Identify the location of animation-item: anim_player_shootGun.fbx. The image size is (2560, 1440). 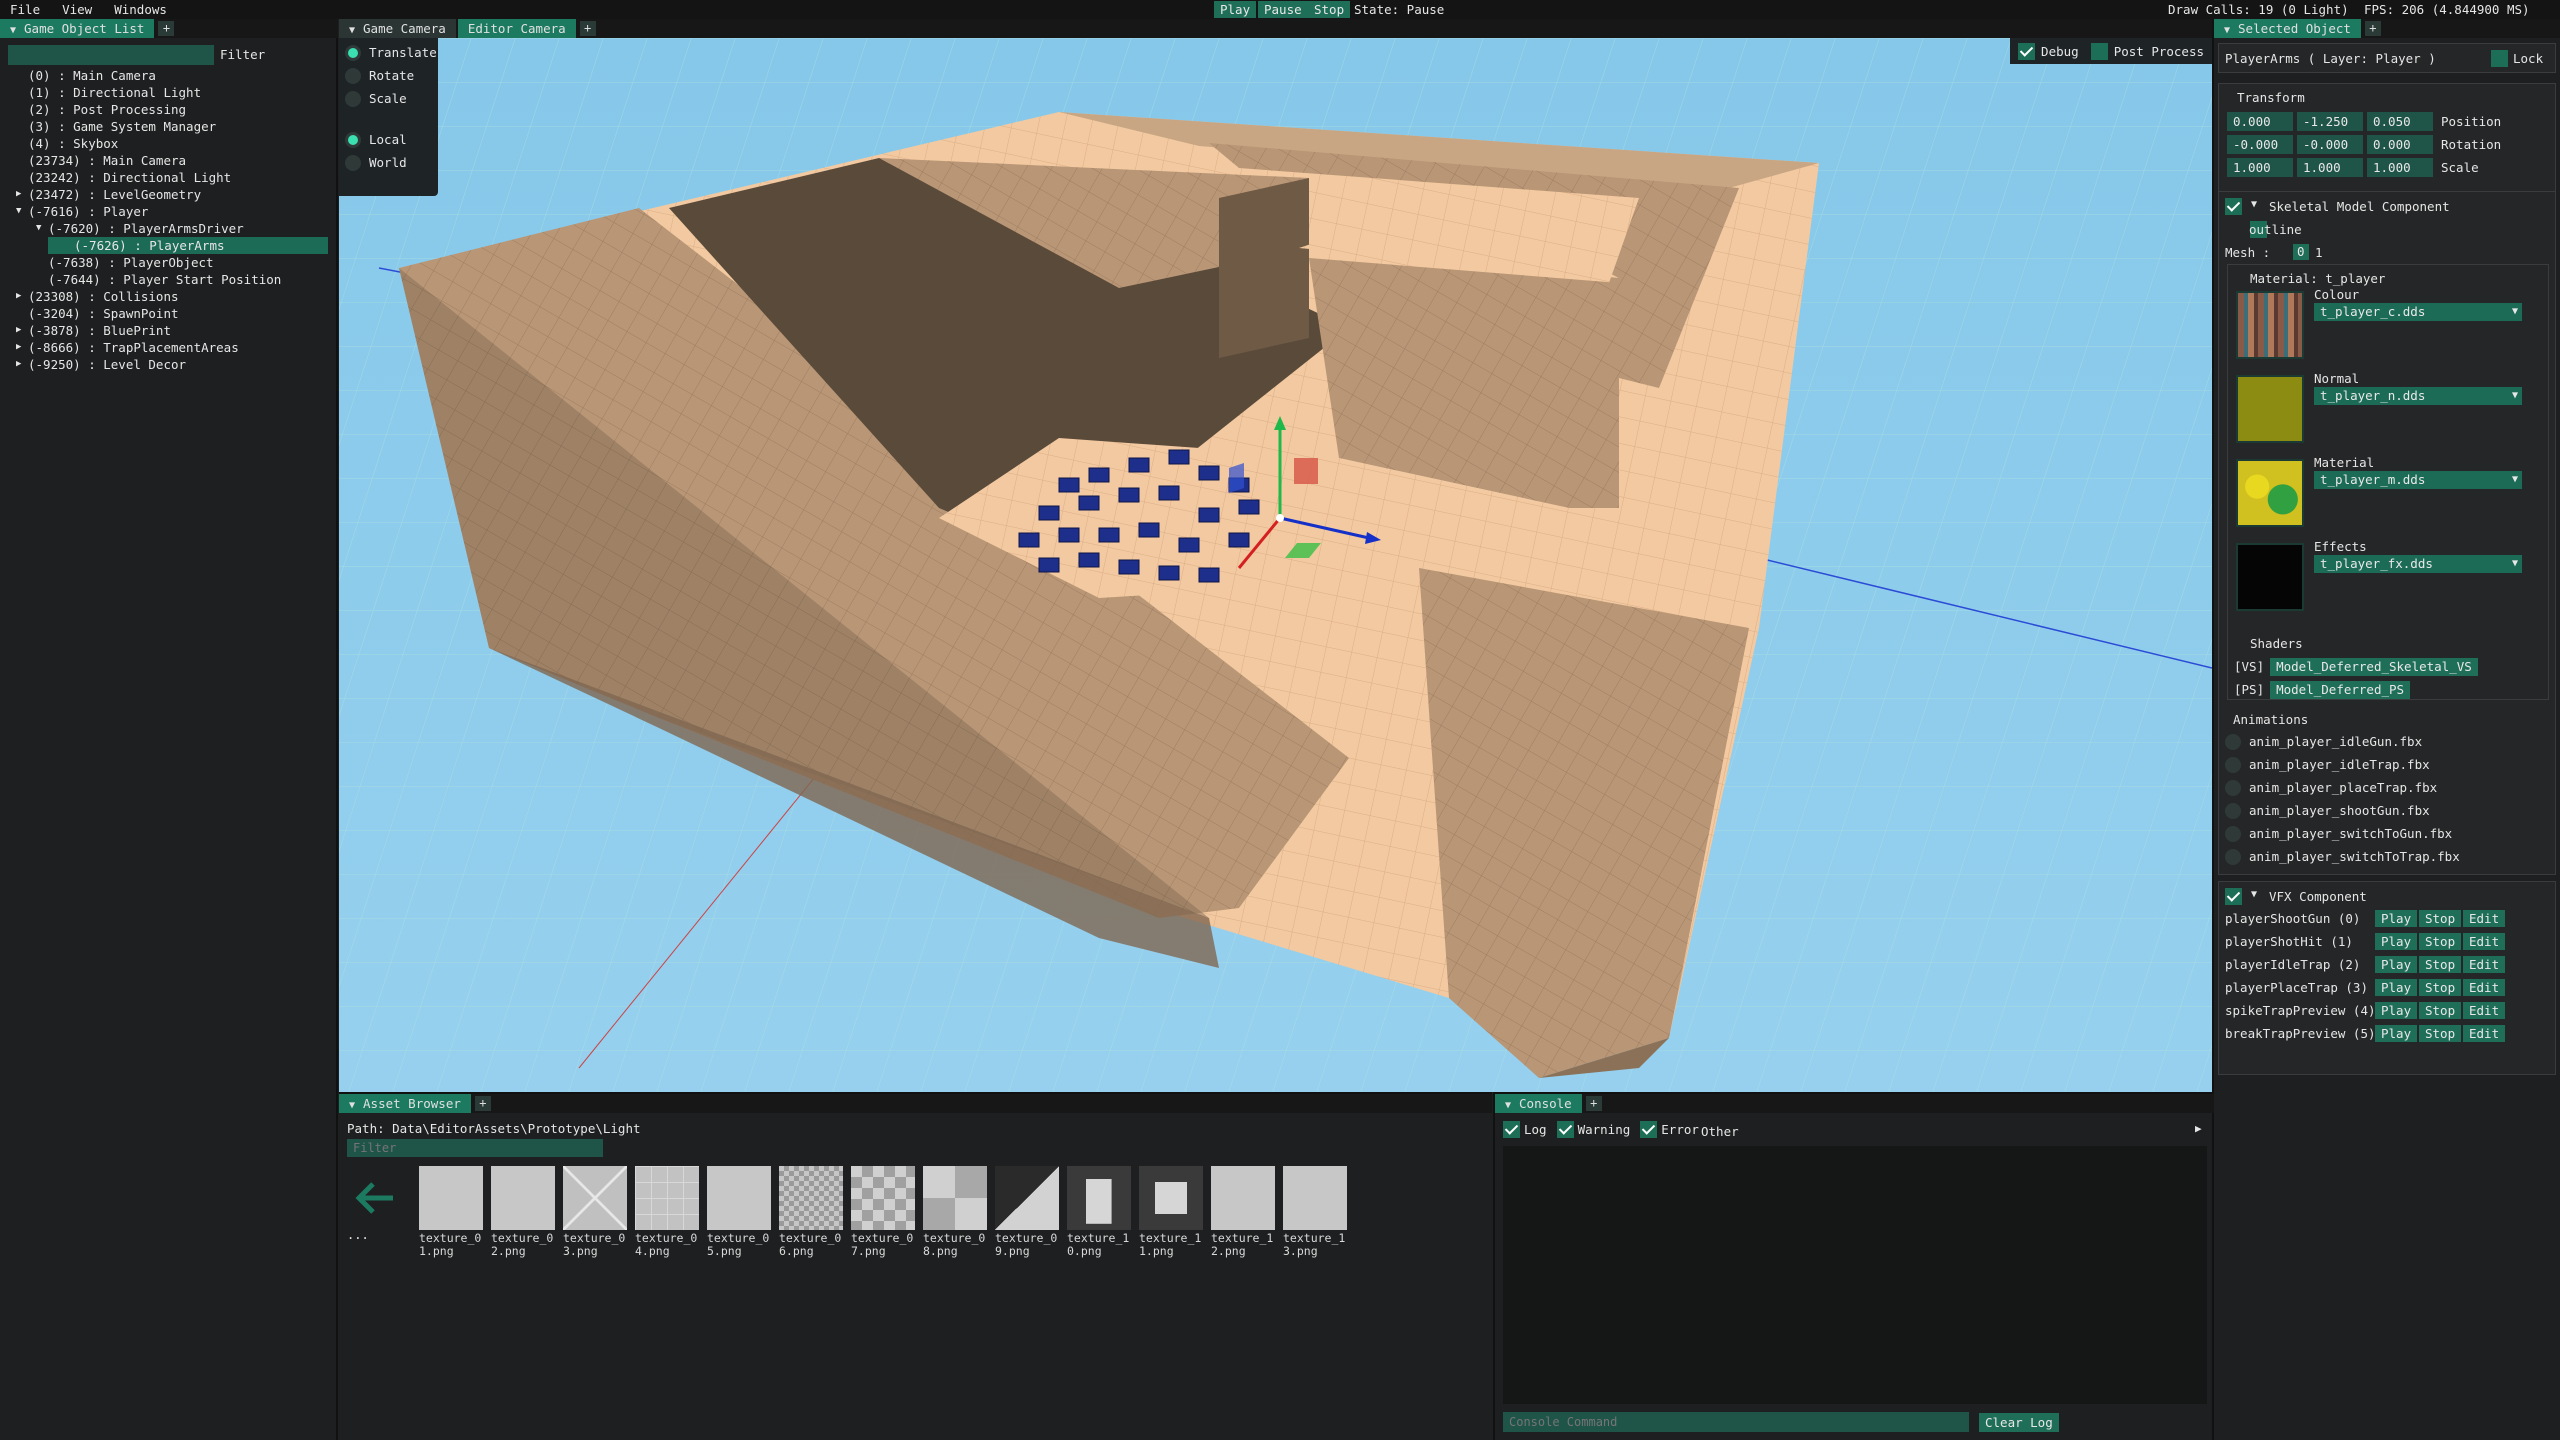
(2387, 810).